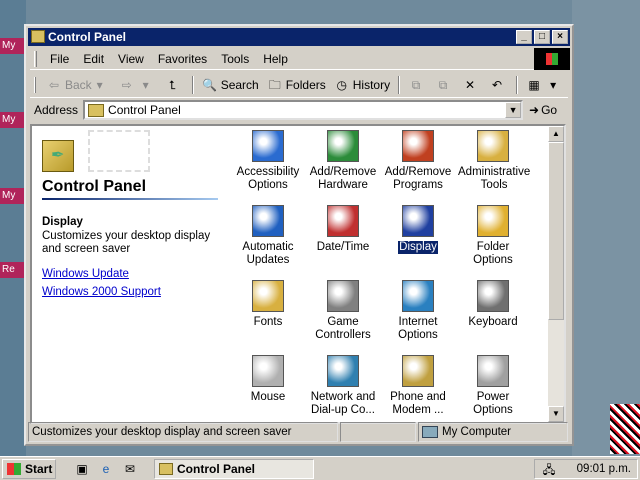 The image size is (640, 480). I want to click on menu-edit: Edit, so click(93, 59).